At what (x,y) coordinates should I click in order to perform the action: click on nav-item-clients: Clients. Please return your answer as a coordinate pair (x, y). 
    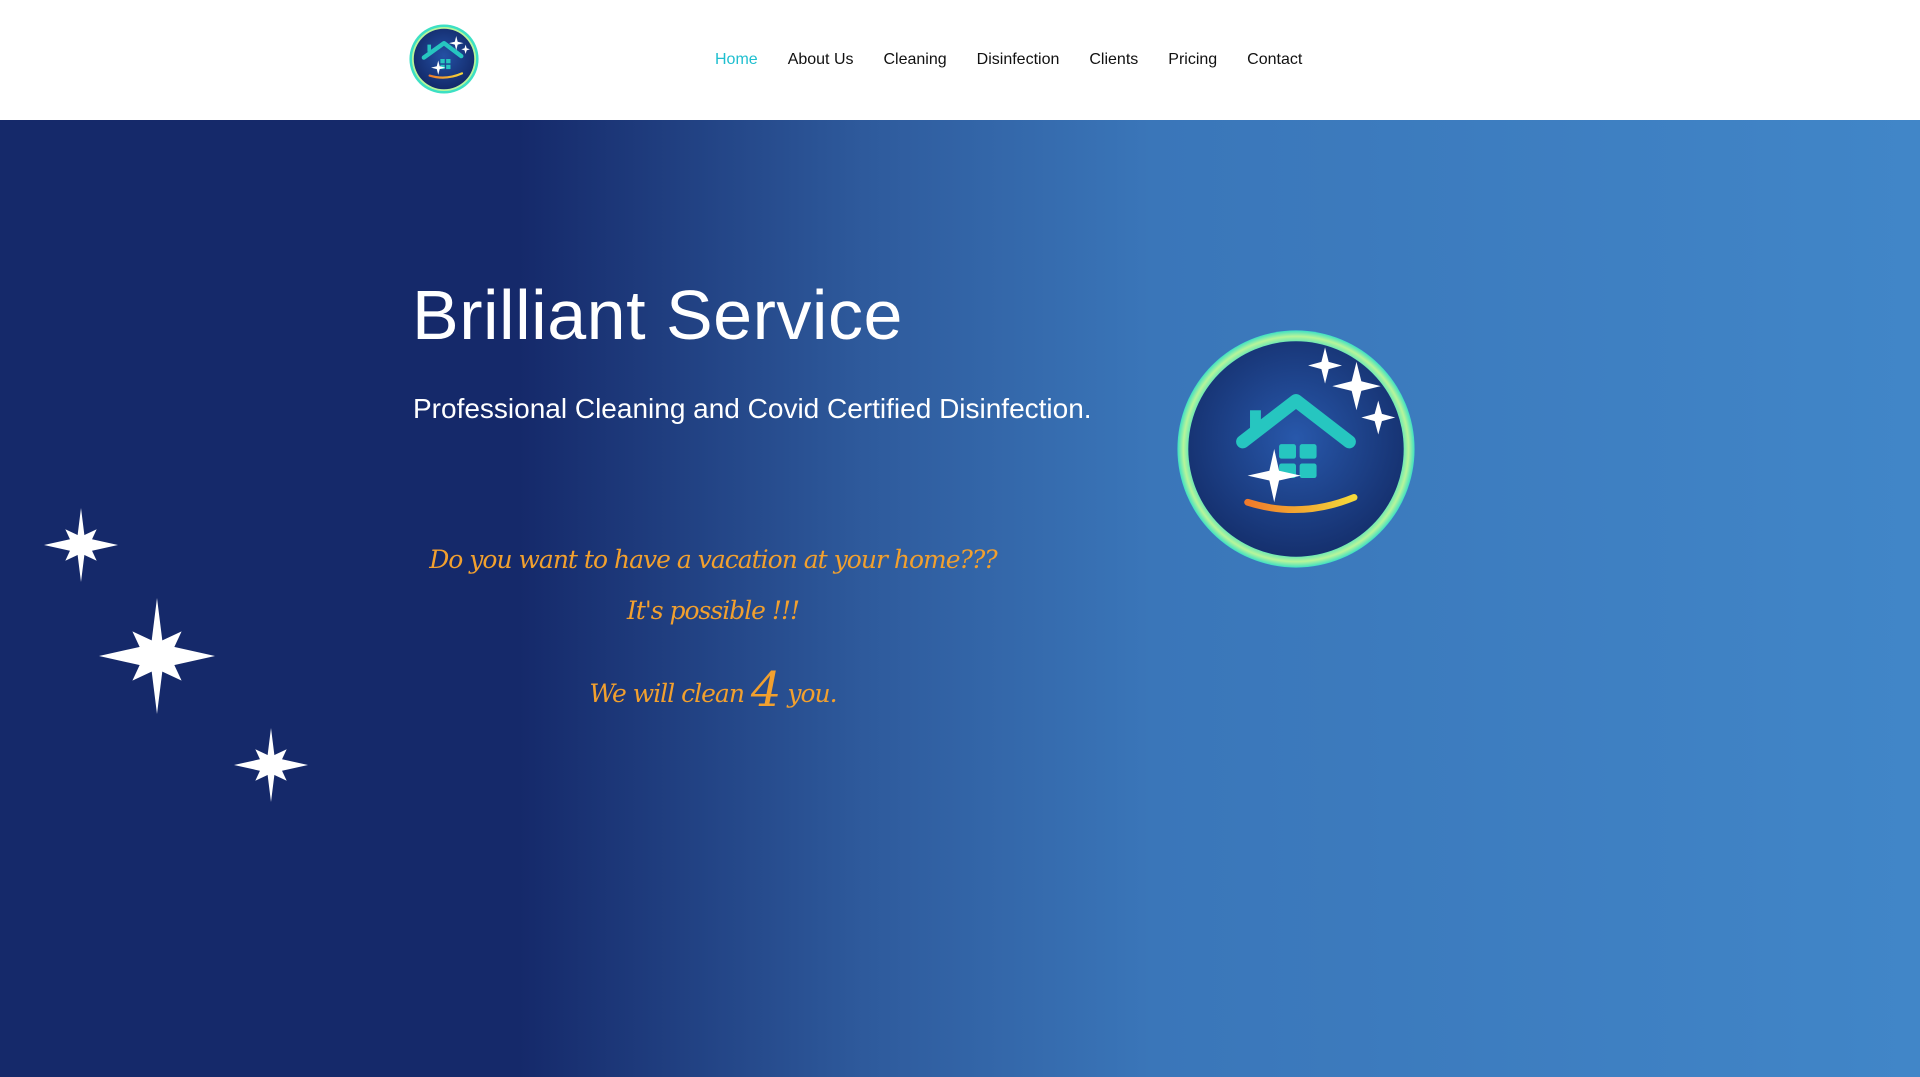
    Looking at the image, I should click on (1113, 60).